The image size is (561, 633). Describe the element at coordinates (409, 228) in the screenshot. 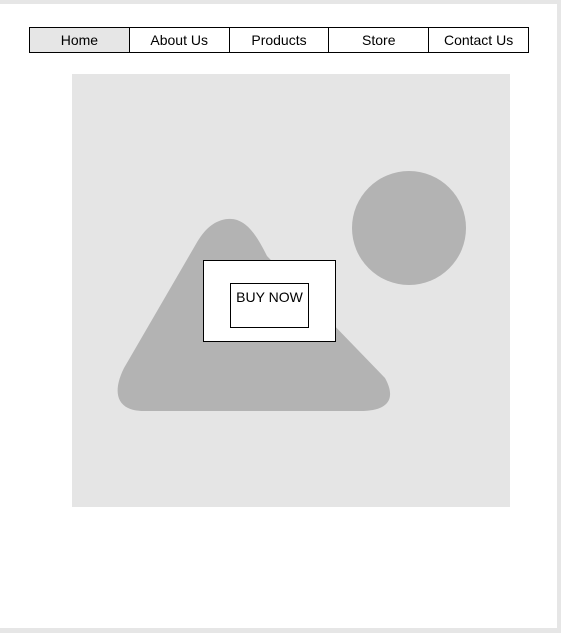

I see `sun-shape` at that location.